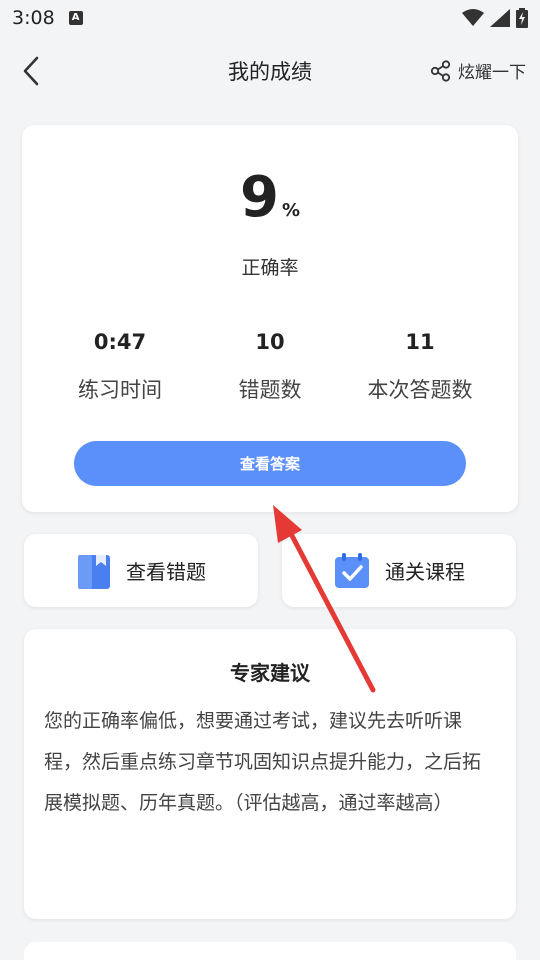 The height and width of the screenshot is (960, 540). Describe the element at coordinates (33, 18) in the screenshot. I see `status-time: 3:08` at that location.